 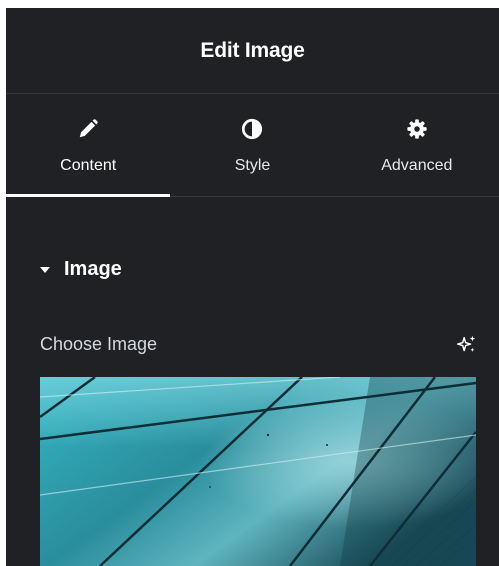 What do you see at coordinates (99, 344) in the screenshot?
I see `choose-image-label: Choose Image` at bounding box center [99, 344].